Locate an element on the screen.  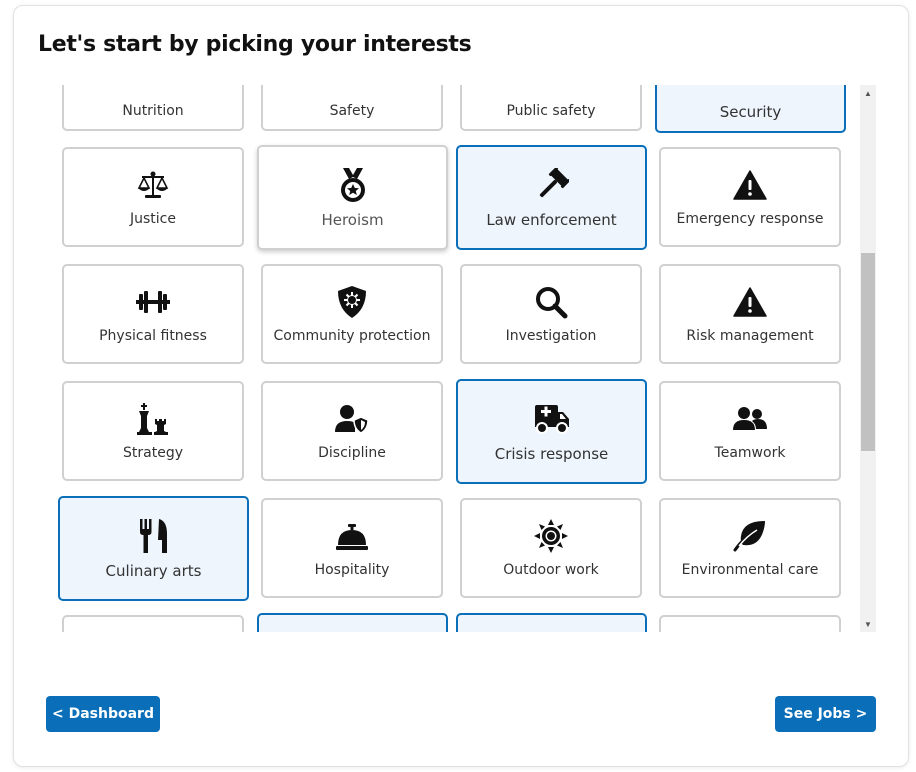
tile-community-protection: Community protection is located at coordinates (352, 314).